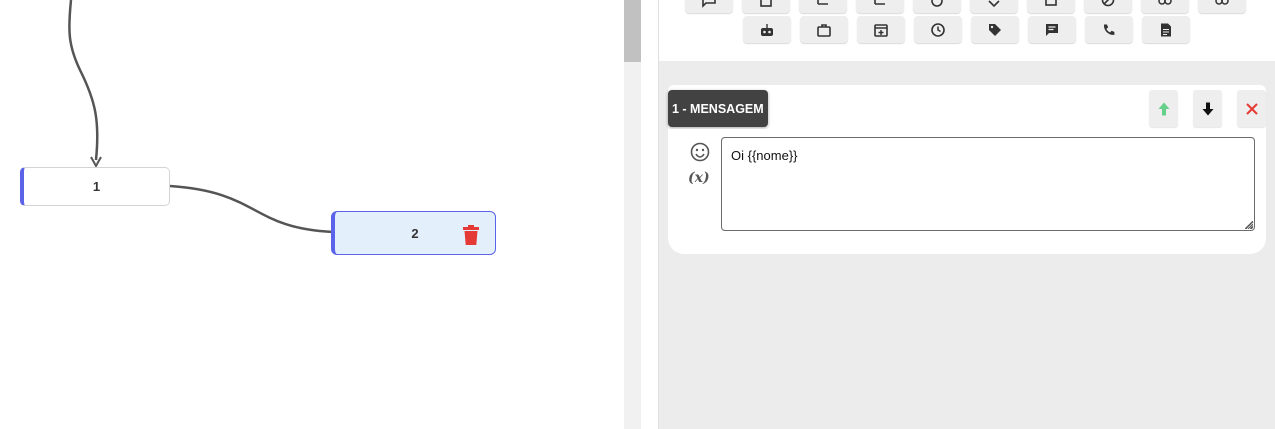 This screenshot has width=1275, height=429. Describe the element at coordinates (1166, 29) in the screenshot. I see `note-icon` at that location.